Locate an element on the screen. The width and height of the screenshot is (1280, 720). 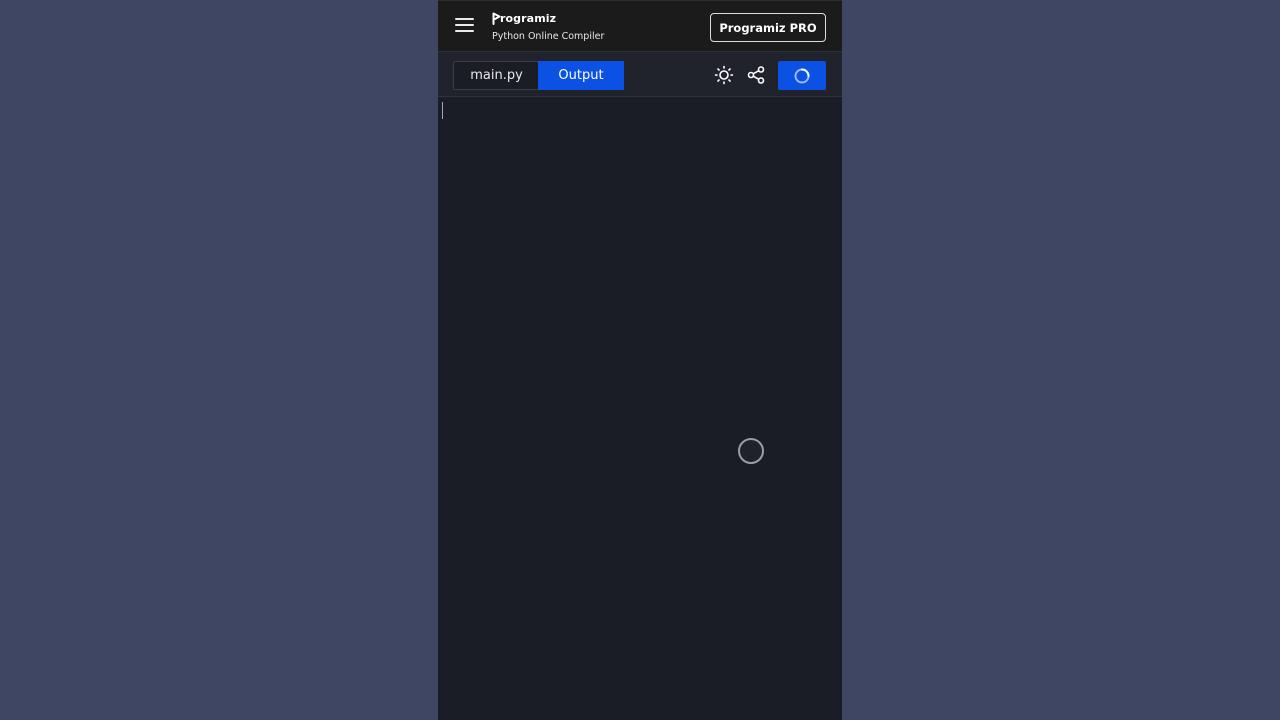
text-caret is located at coordinates (442, 110).